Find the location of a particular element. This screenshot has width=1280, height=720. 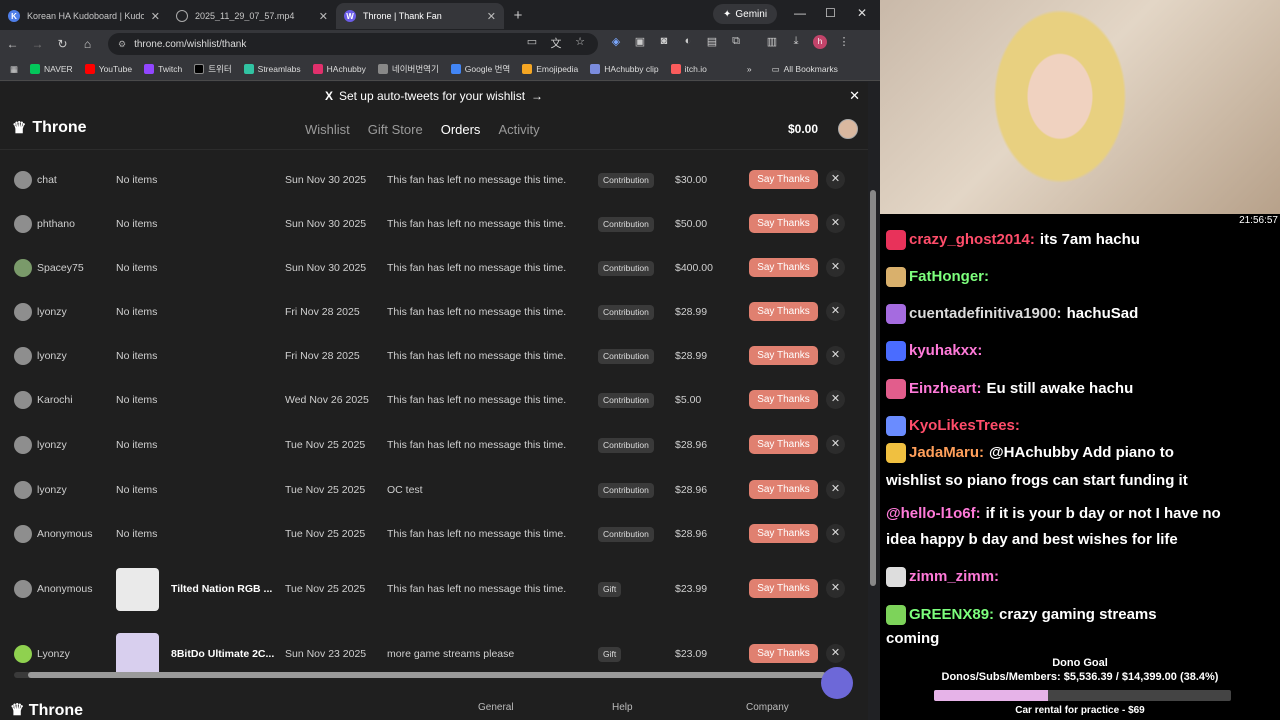

puzzle-icon: ⧉ is located at coordinates (736, 42).